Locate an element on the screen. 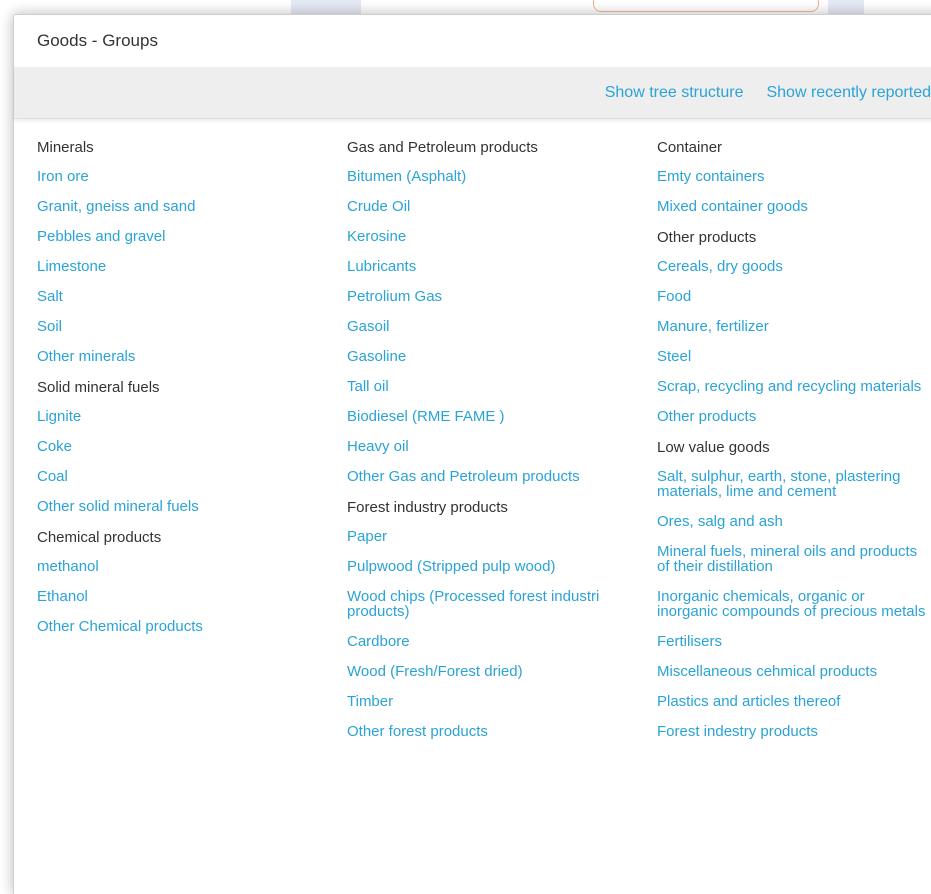 Image resolution: width=931 pixels, height=894 pixels. group-title: Chemical products is located at coordinates (99, 537).